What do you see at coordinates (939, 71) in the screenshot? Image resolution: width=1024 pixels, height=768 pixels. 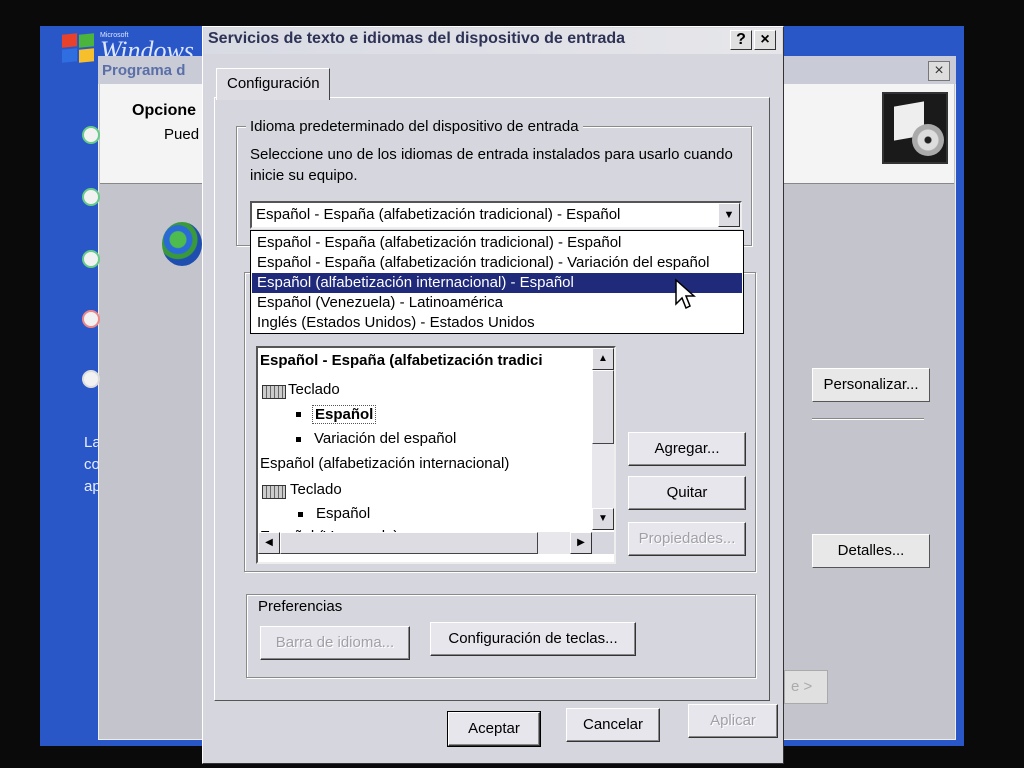 I see `setup-close-button: ×` at bounding box center [939, 71].